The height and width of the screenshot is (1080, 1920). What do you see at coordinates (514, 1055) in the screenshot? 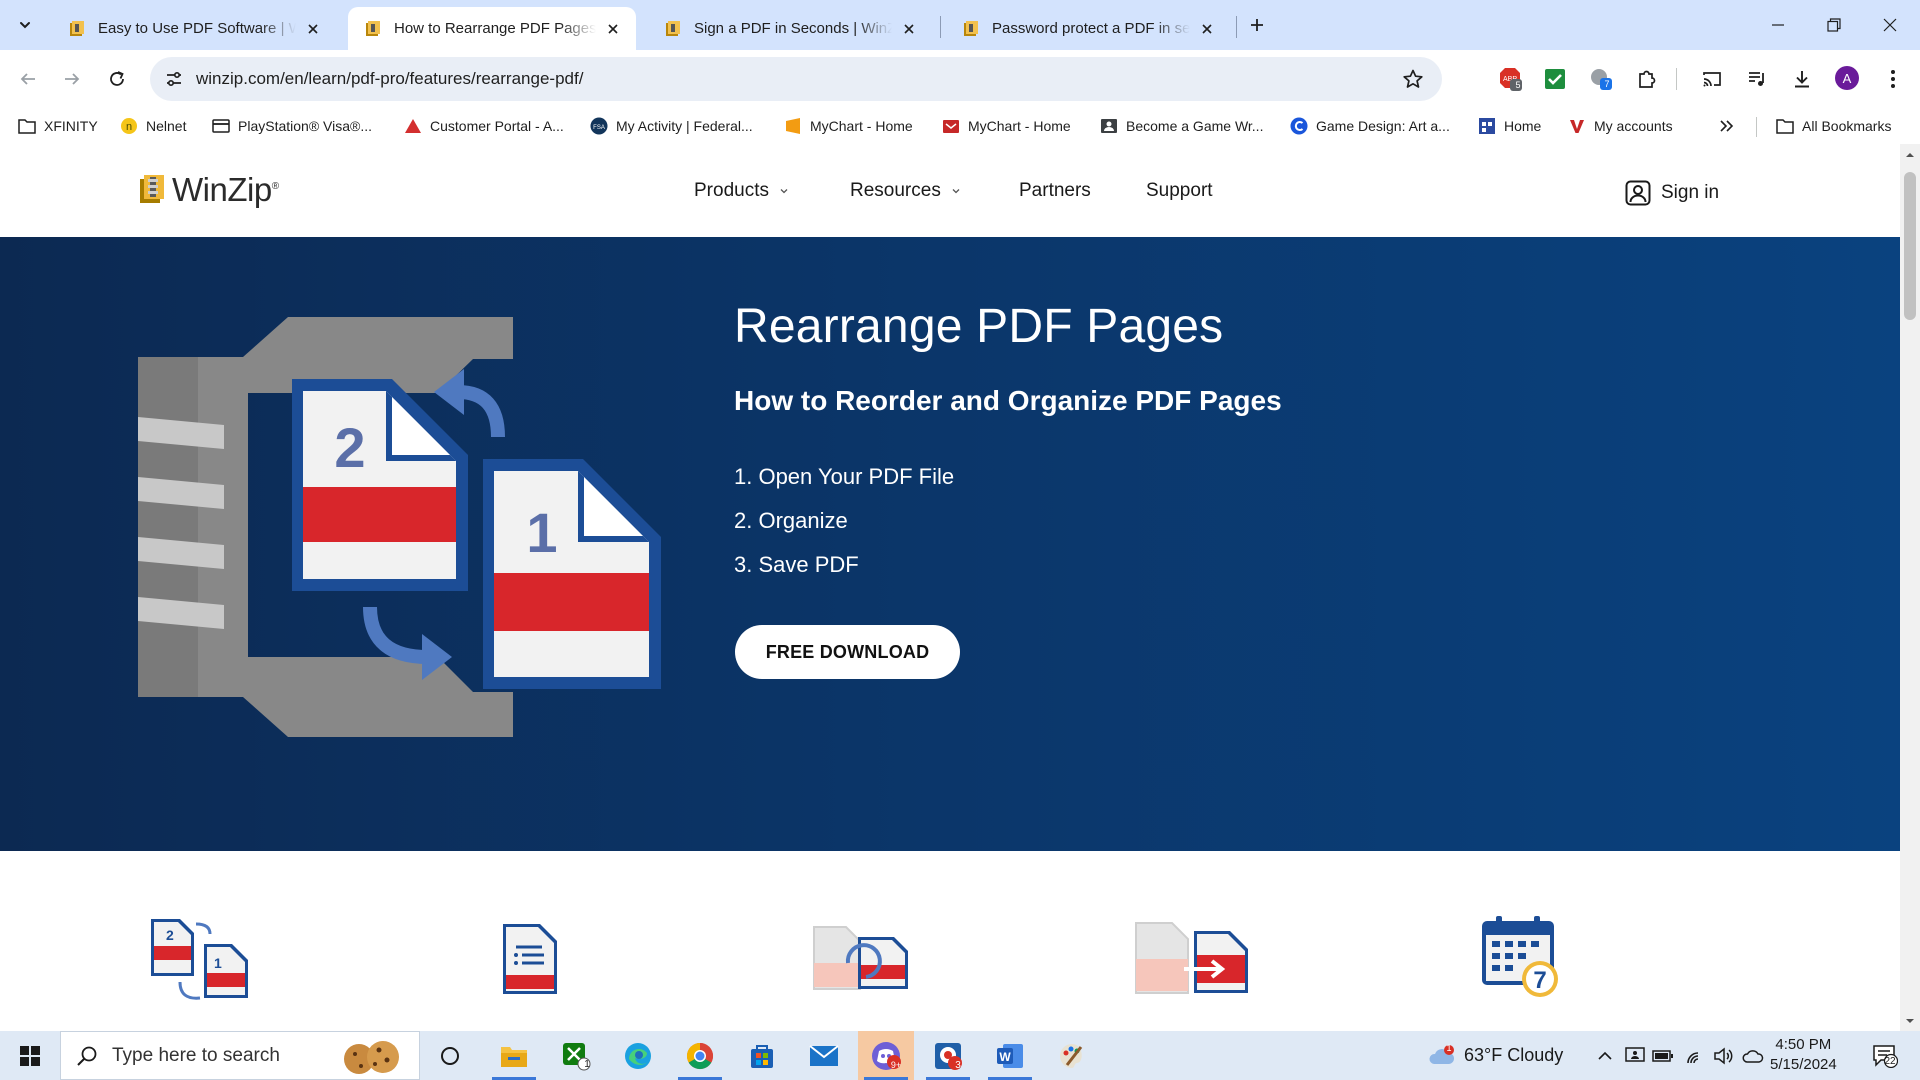
I see `taskbar-file-explorer` at bounding box center [514, 1055].